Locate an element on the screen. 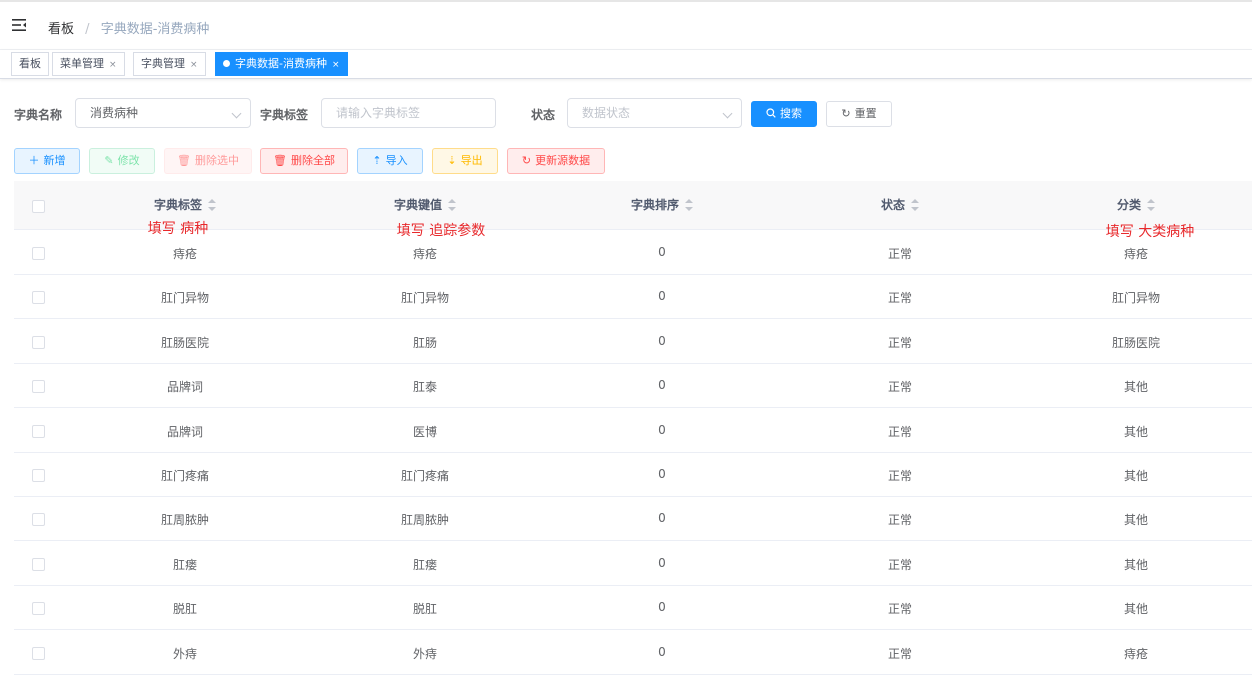 This screenshot has width=1252, height=685. refresh-source-button: ↻ 更新源数据 is located at coordinates (556, 161).